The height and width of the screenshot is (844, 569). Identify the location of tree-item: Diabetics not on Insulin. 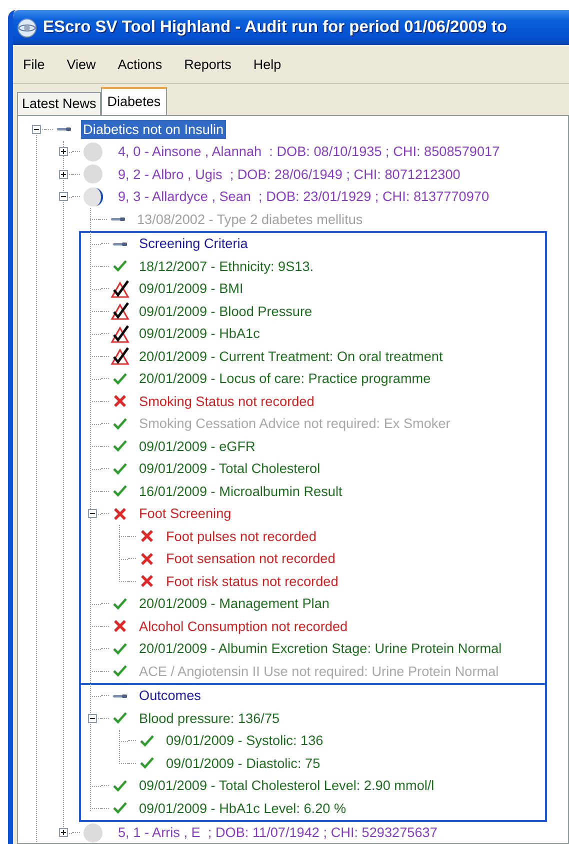
(153, 129).